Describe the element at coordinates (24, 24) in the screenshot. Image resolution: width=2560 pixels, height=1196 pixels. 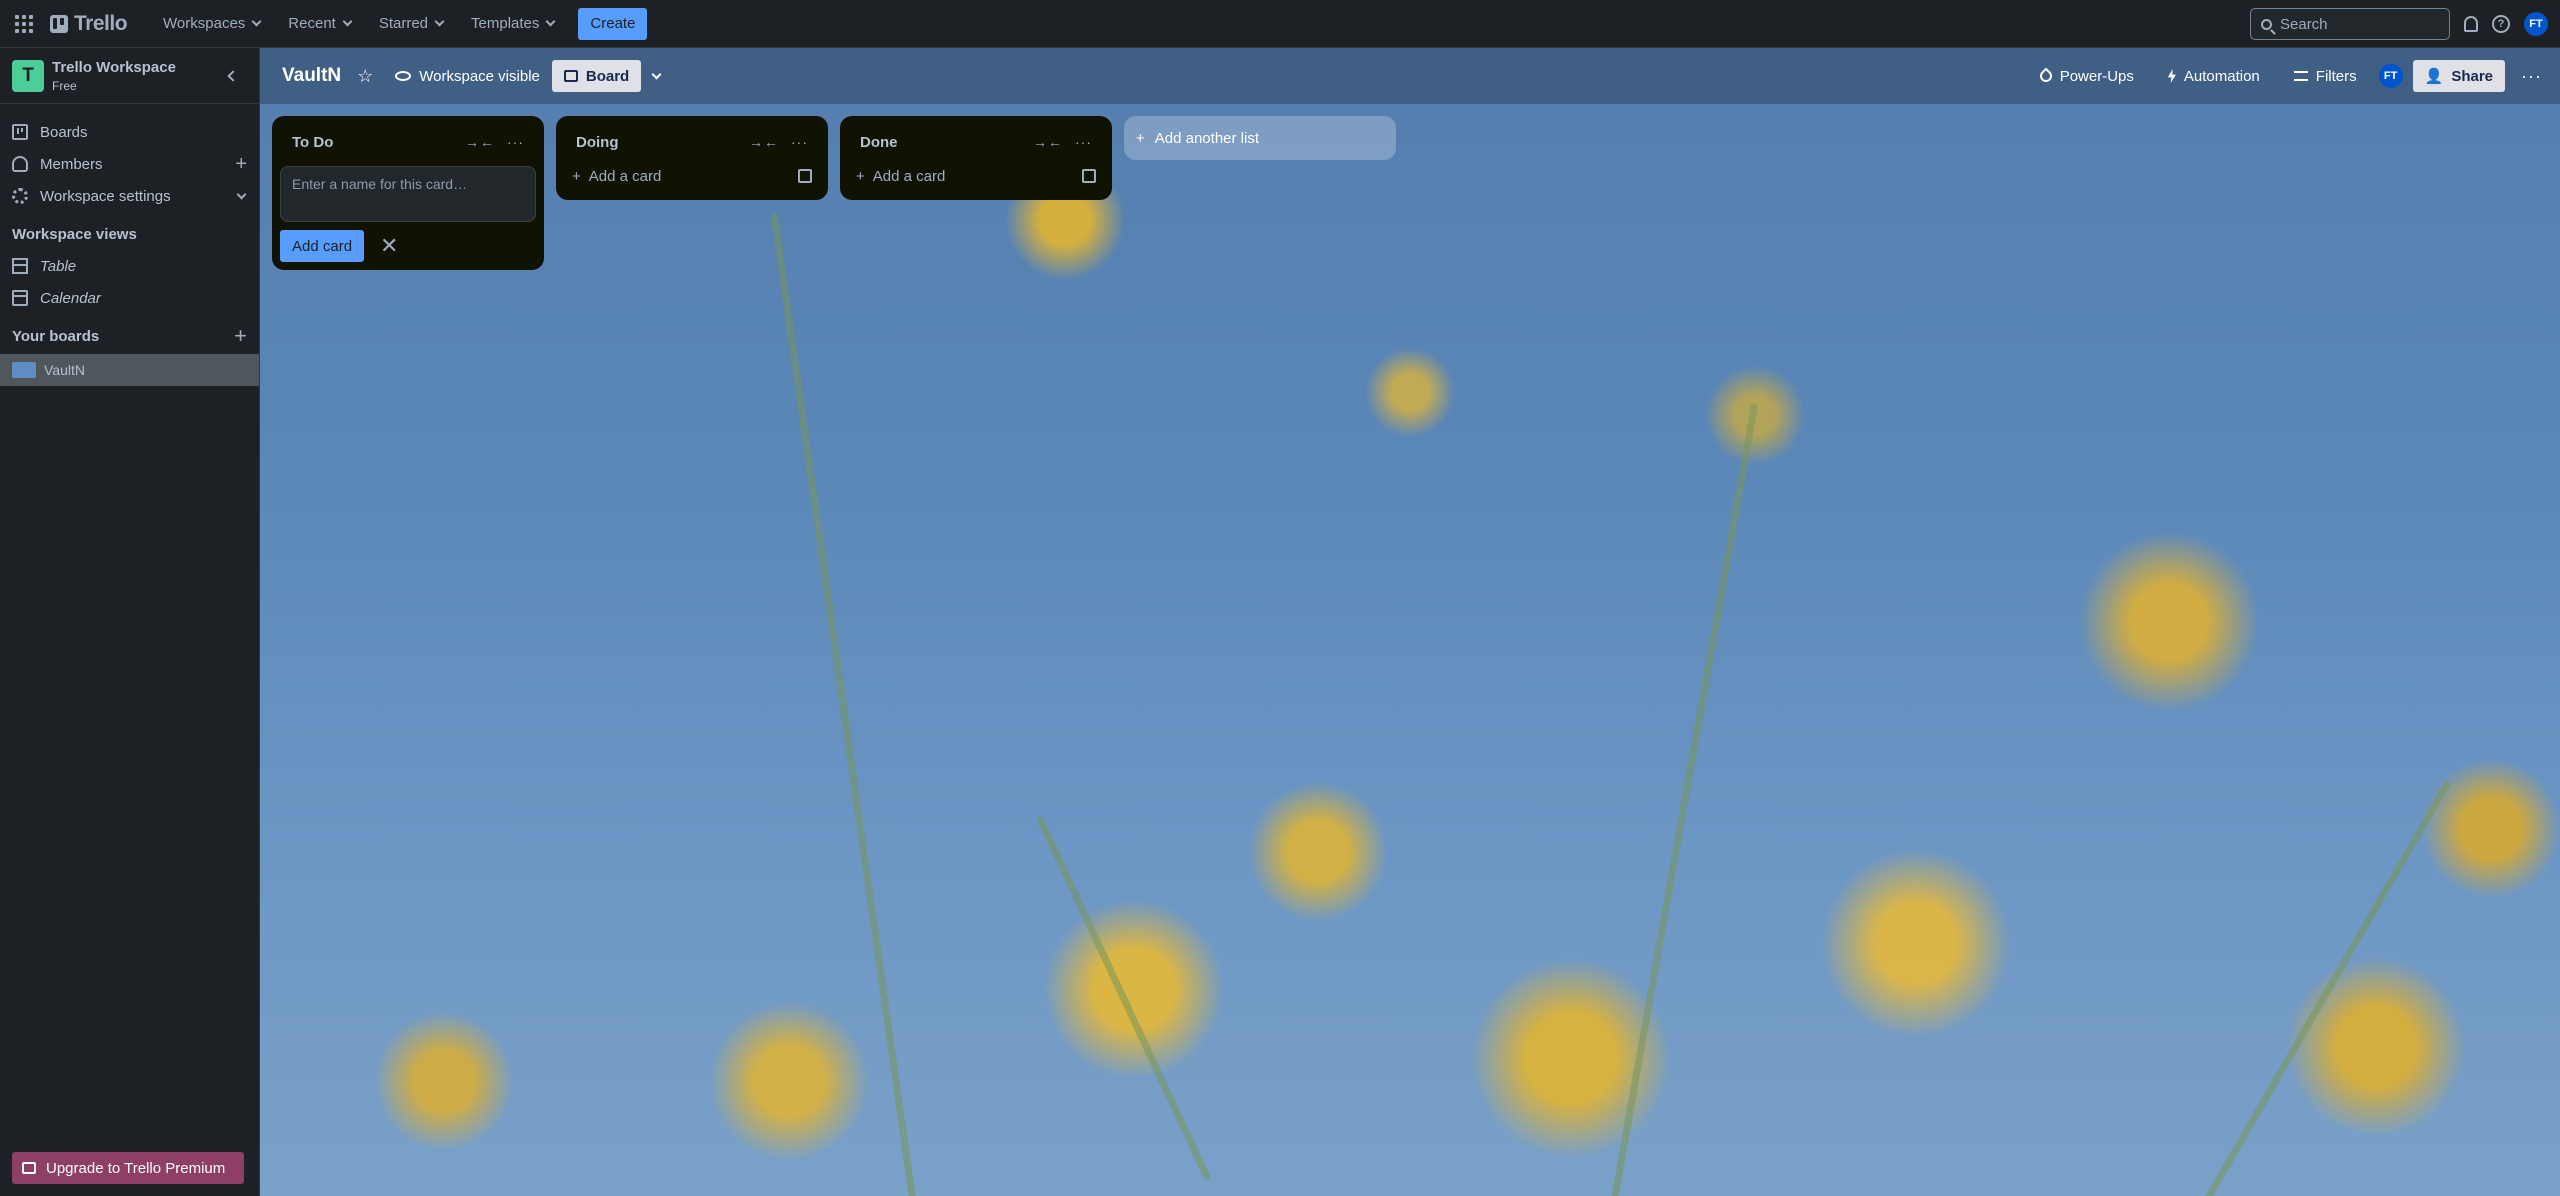
I see `app-switcher-icon` at that location.